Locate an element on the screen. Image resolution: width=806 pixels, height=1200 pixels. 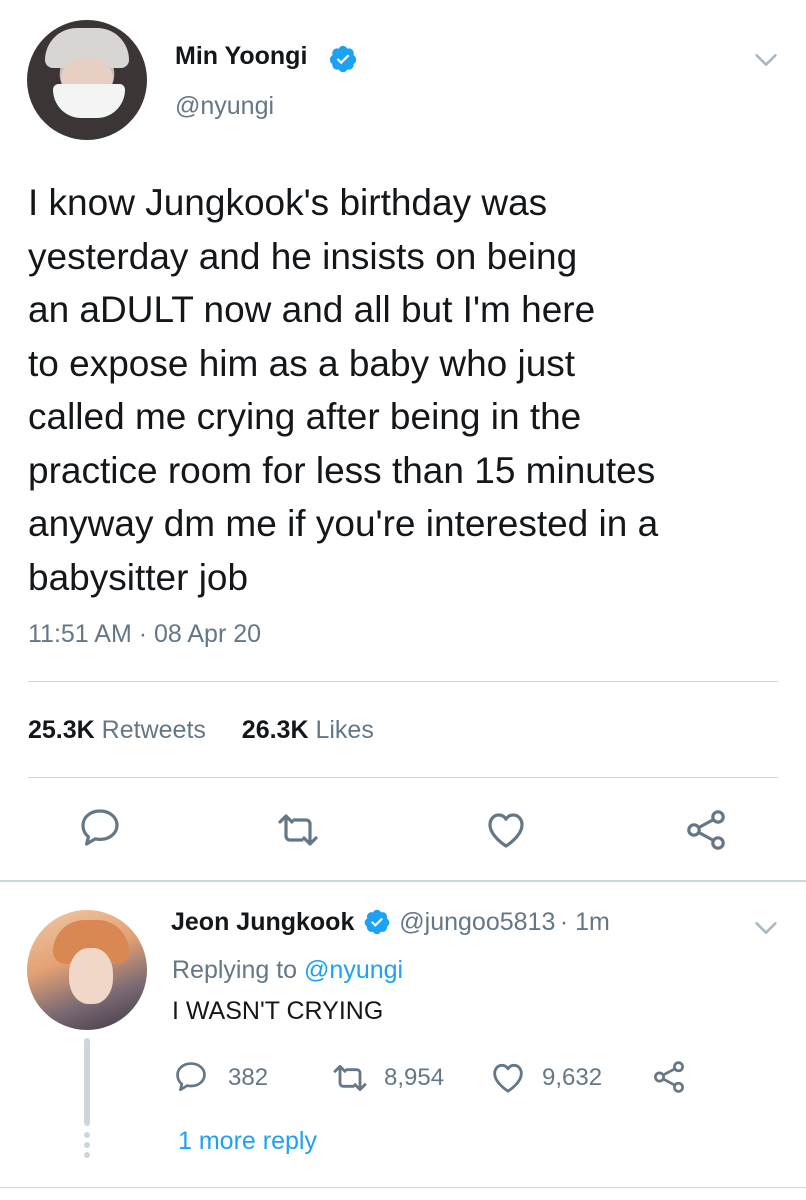
reply-time: · 1m is located at coordinates (584, 922).